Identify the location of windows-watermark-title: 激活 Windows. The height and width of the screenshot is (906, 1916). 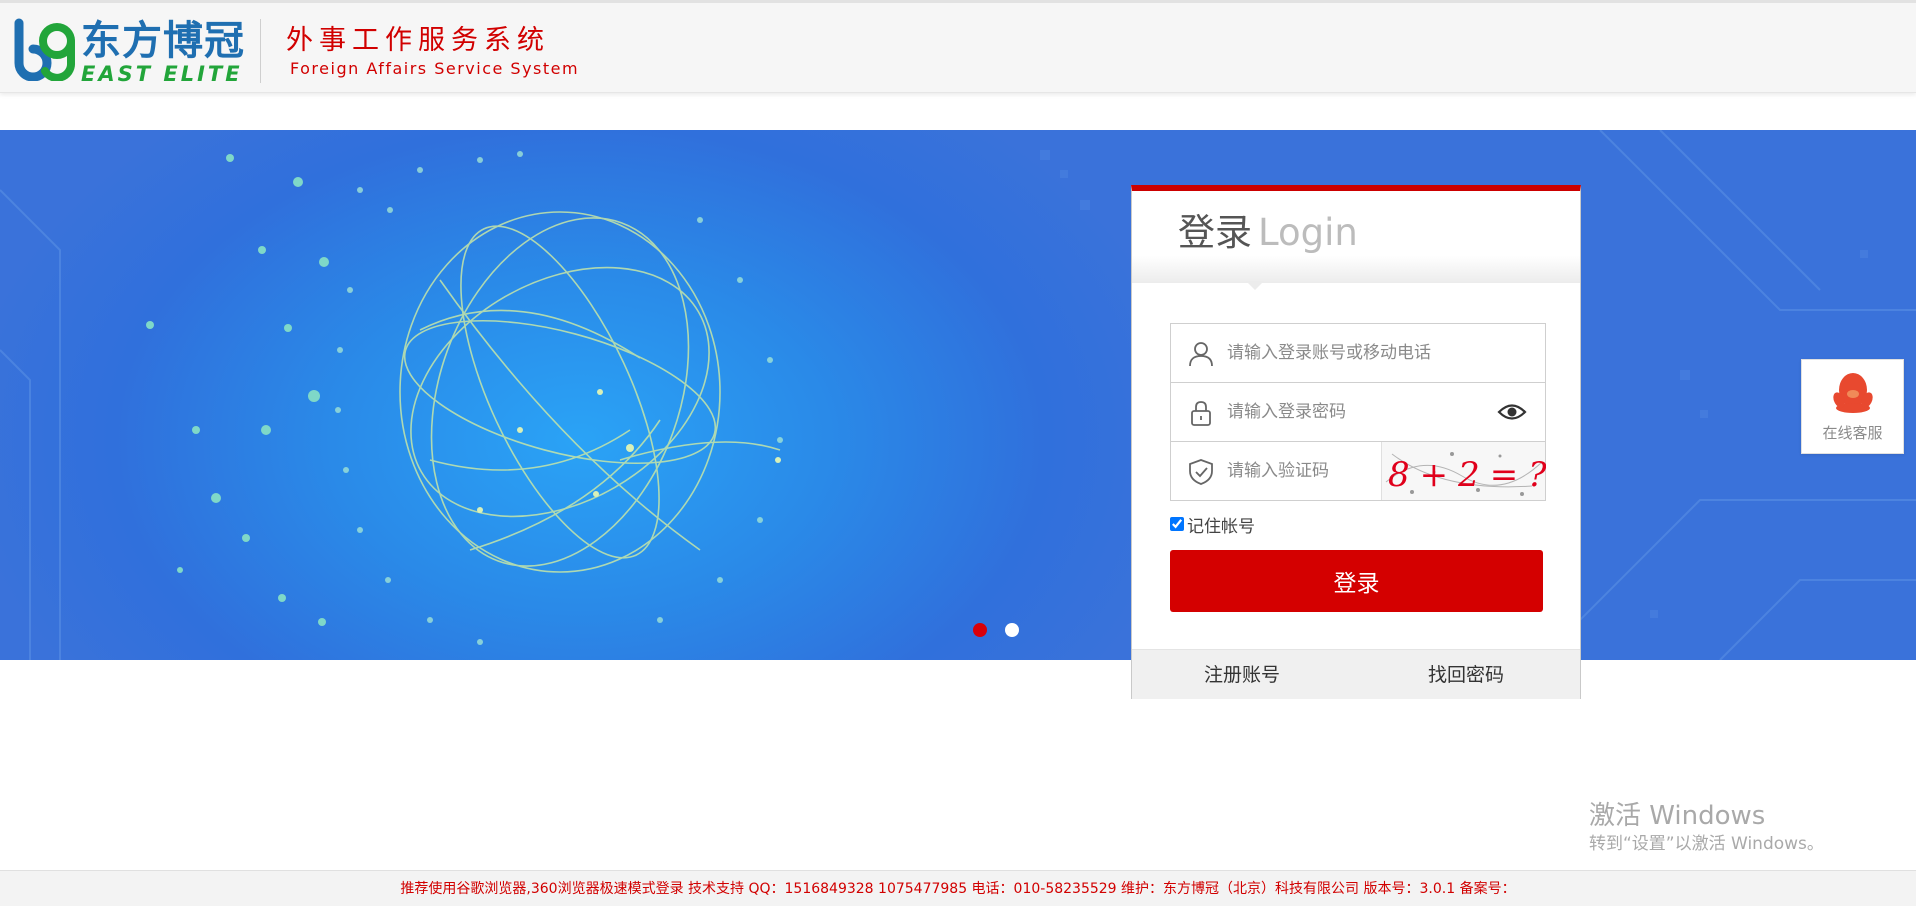
(1677, 816).